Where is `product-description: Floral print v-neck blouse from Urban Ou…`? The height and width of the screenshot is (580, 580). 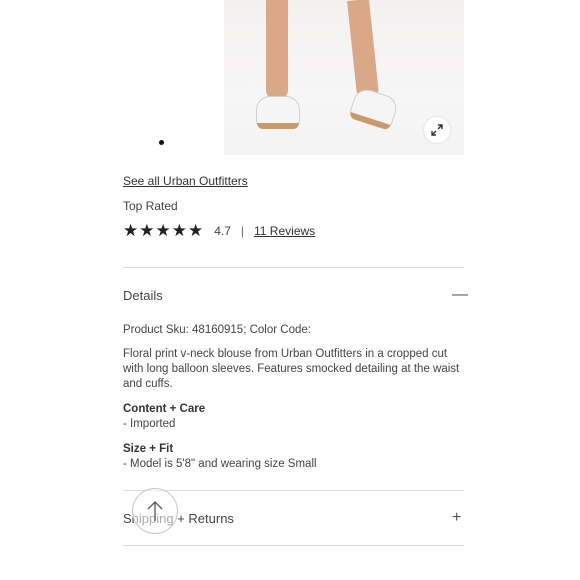
product-description: Floral print v-neck blouse from Urban Ou… is located at coordinates (291, 369).